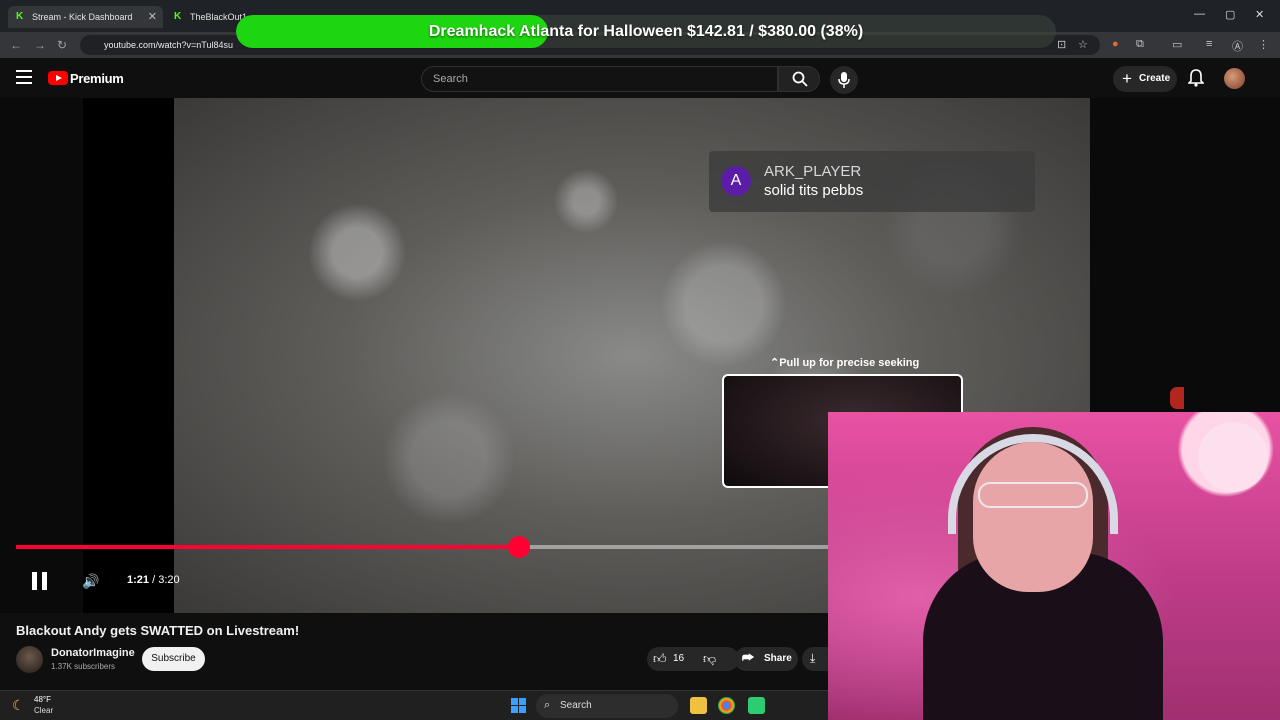 This screenshot has width=1280, height=720. What do you see at coordinates (813, 171) in the screenshot?
I see `chat-username: ARK_PLAYER` at bounding box center [813, 171].